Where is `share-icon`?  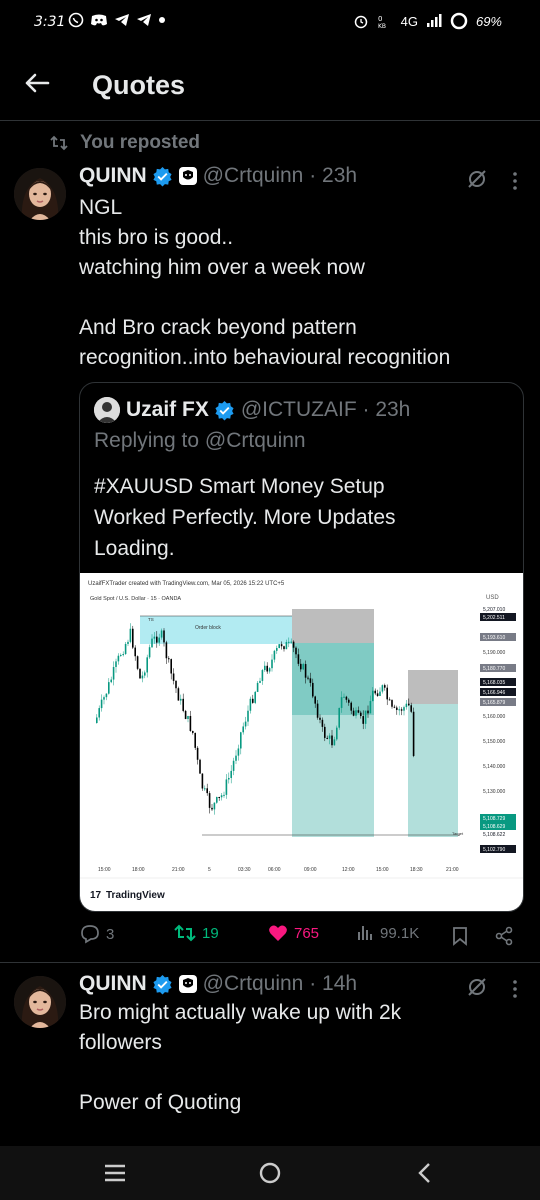 share-icon is located at coordinates (504, 936).